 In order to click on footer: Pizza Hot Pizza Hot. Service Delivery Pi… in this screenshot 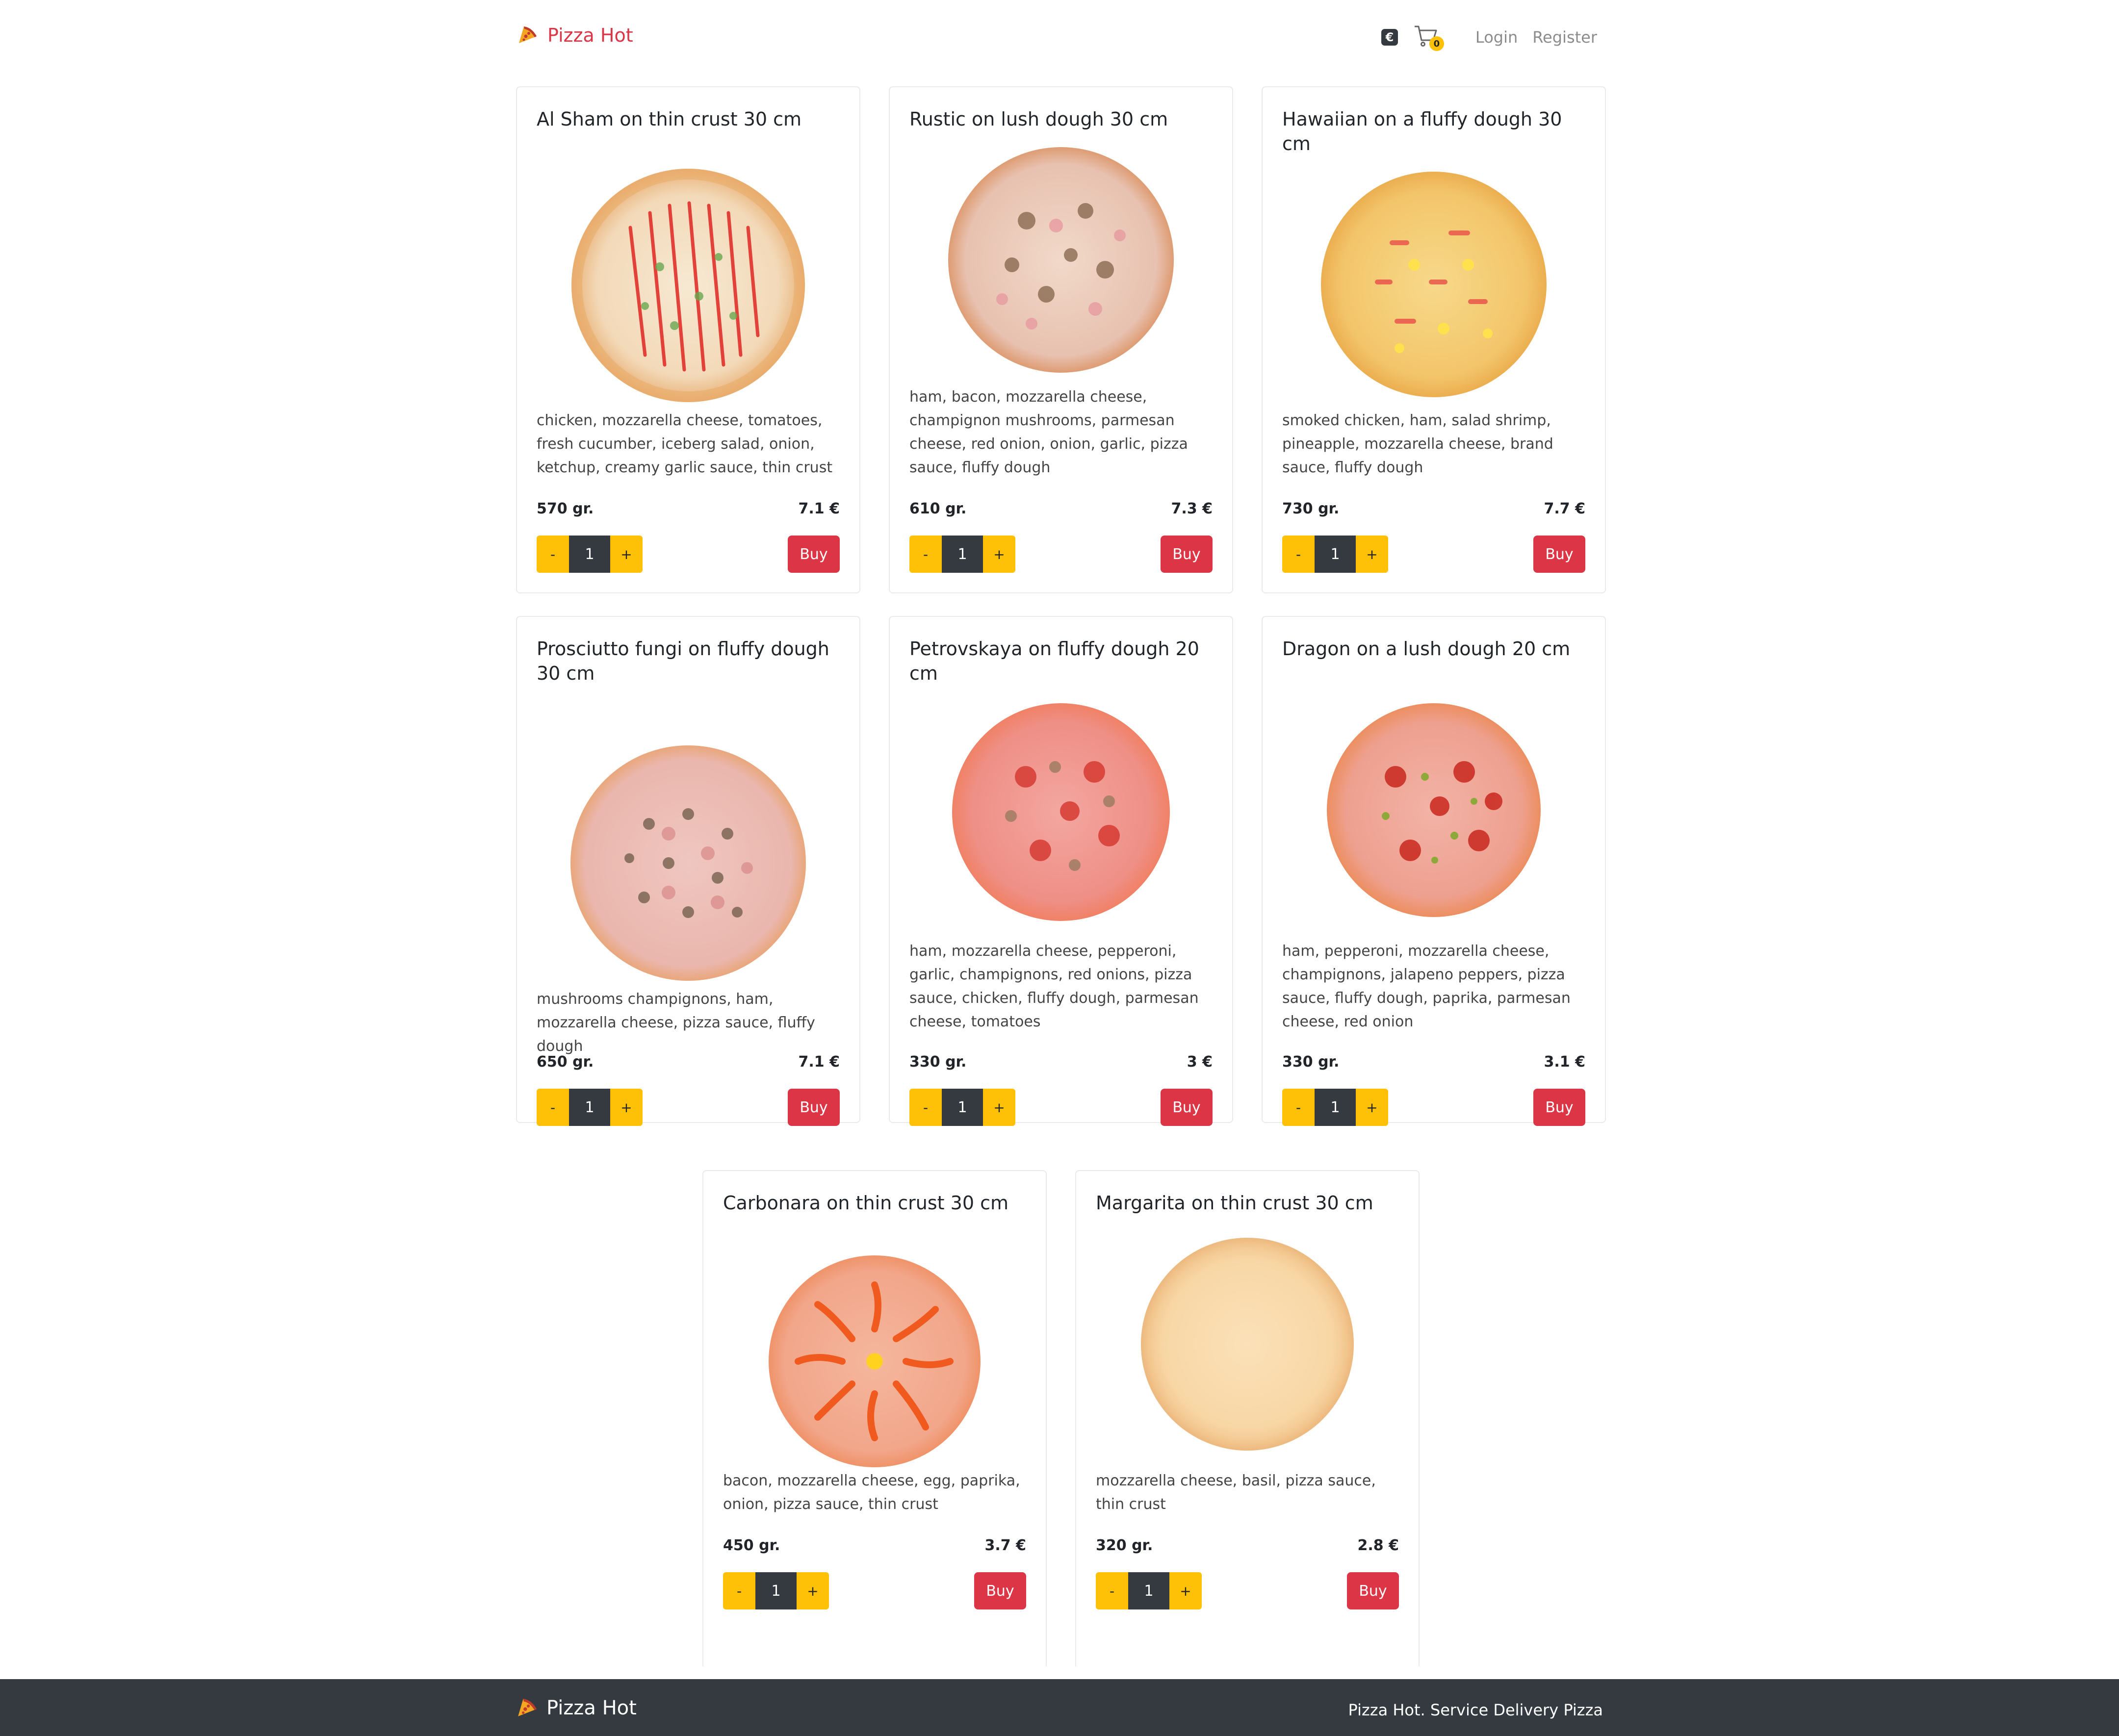, I will do `click(1059, 1708)`.